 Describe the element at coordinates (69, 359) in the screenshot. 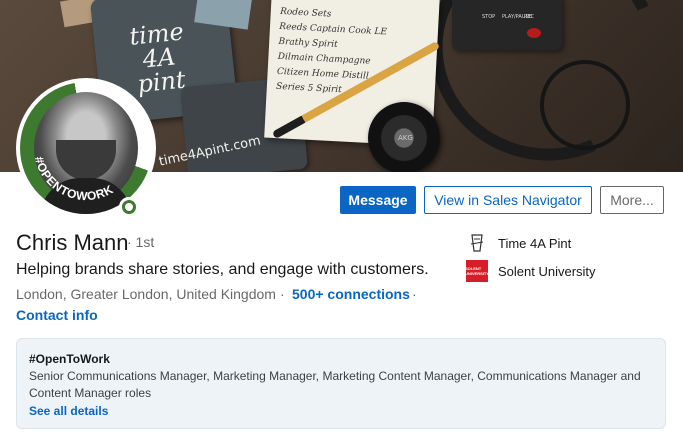

I see `open-to-work-title: #OpenToWork` at that location.